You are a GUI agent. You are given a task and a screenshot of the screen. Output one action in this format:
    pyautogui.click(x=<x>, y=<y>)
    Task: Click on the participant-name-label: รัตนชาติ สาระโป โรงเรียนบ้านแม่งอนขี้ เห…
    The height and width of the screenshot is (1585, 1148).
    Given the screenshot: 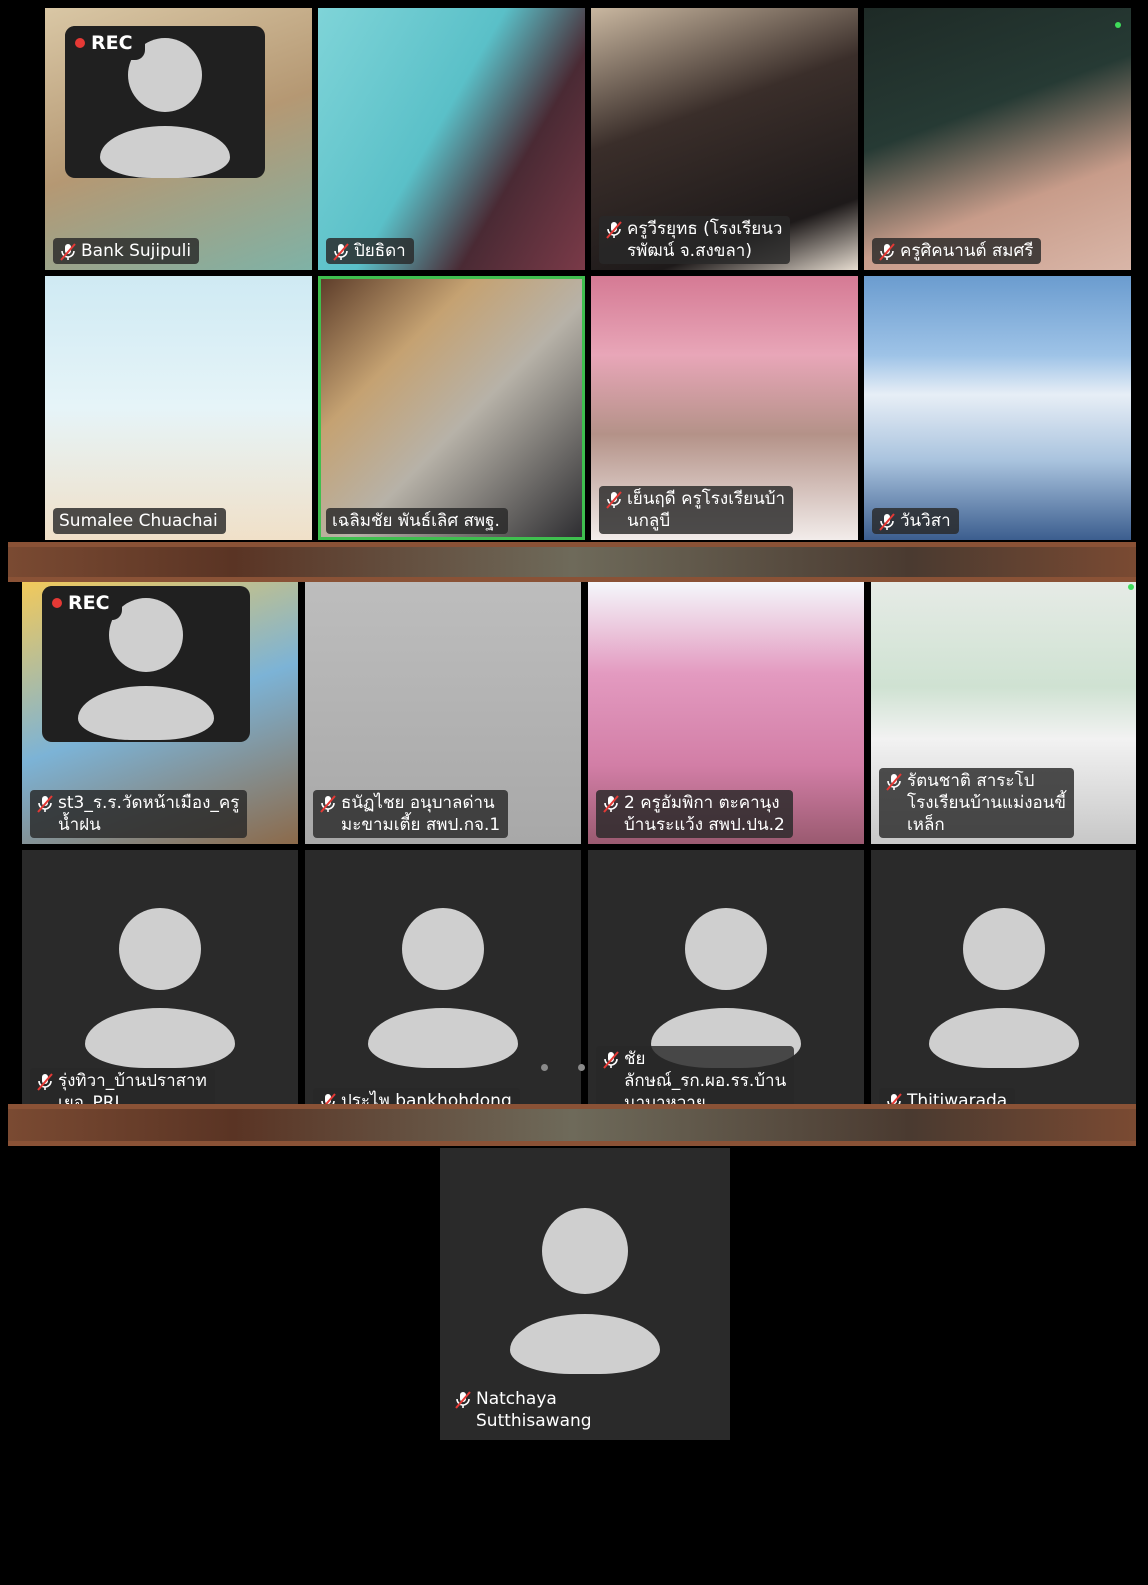 What is the action you would take?
    pyautogui.click(x=976, y=803)
    